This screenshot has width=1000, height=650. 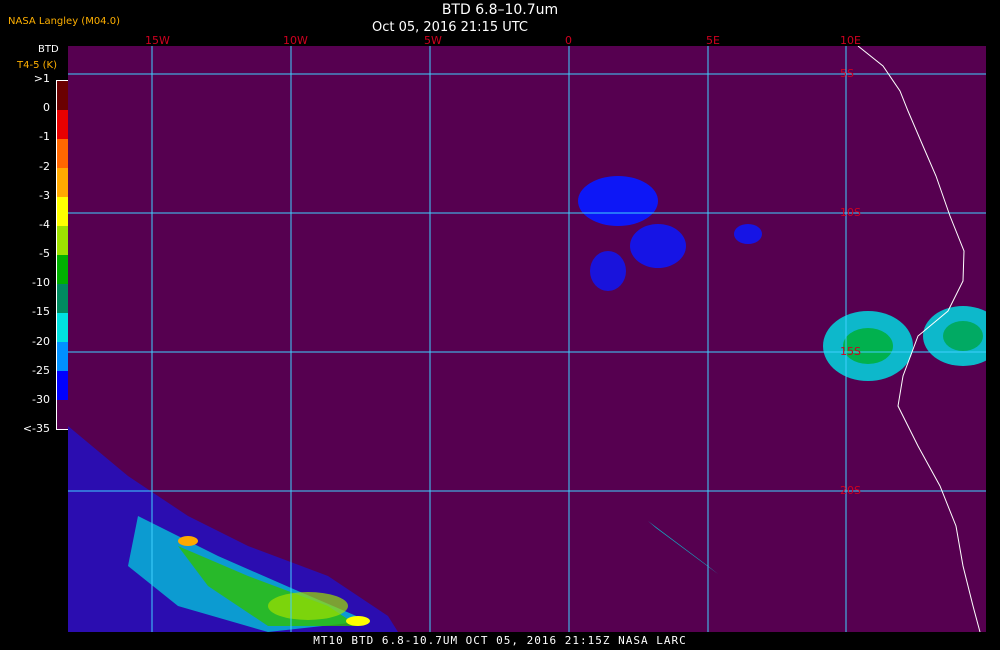 I want to click on lon-label-15w: 15W, so click(x=157, y=40).